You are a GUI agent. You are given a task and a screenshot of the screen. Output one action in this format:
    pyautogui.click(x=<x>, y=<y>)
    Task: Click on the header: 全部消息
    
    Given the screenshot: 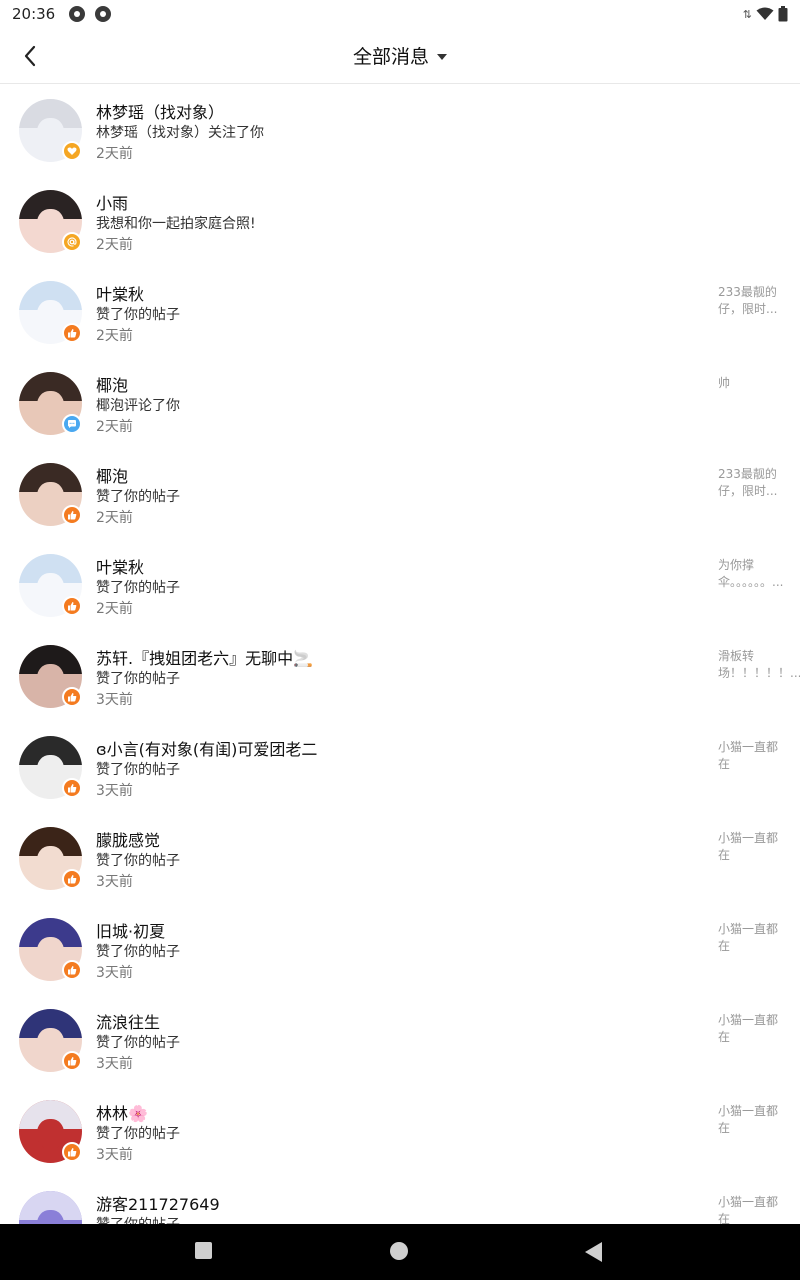 What is the action you would take?
    pyautogui.click(x=400, y=56)
    